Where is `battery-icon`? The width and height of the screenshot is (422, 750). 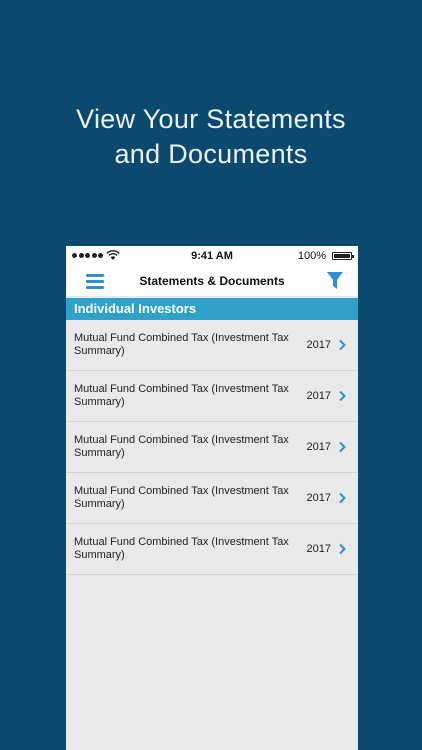 battery-icon is located at coordinates (343, 256).